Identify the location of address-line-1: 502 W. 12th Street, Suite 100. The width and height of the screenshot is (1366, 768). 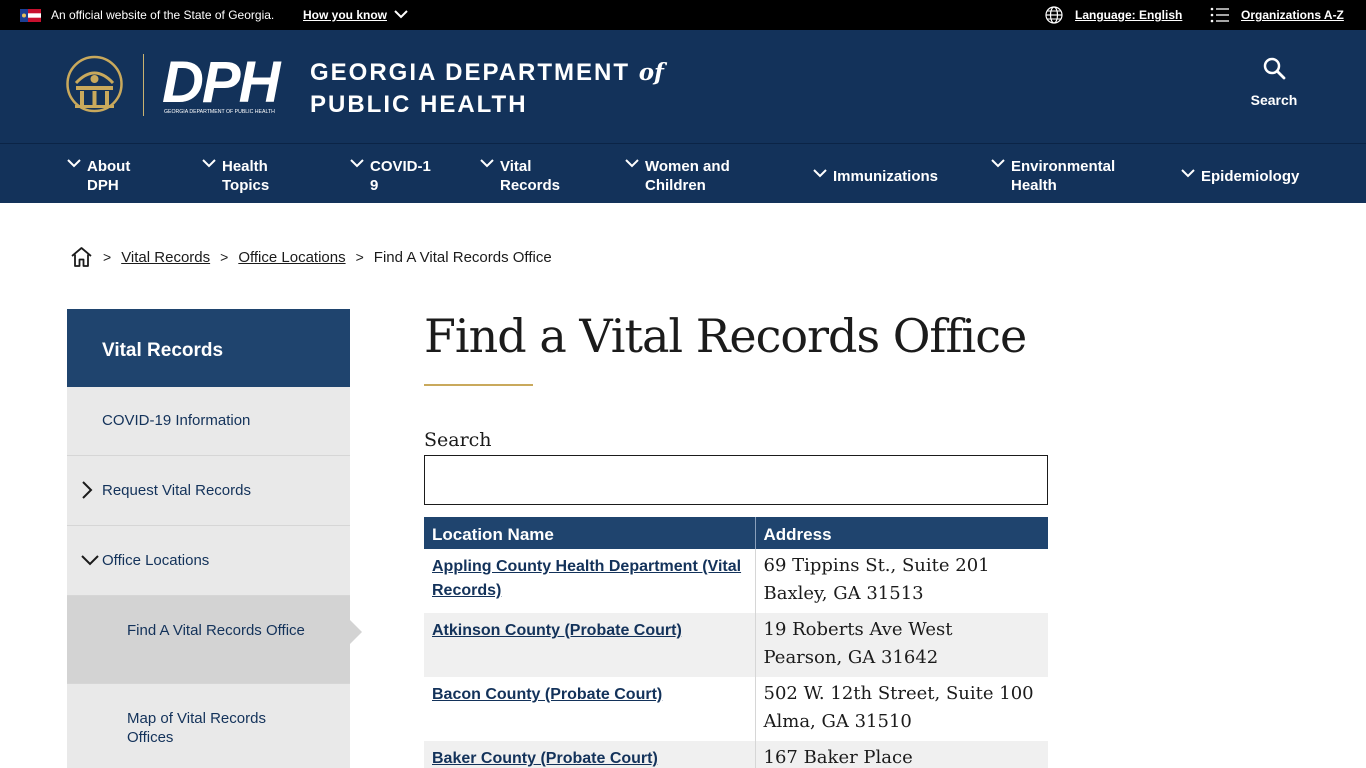
(898, 693).